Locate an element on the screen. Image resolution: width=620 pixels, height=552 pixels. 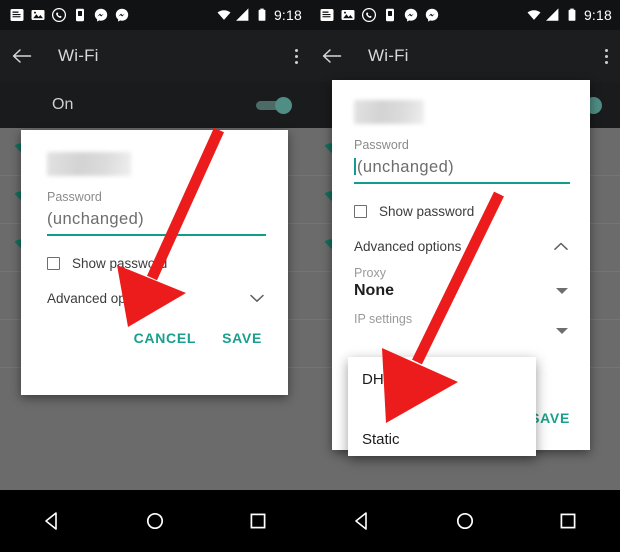
chevron-up-icon is located at coordinates (561, 246).